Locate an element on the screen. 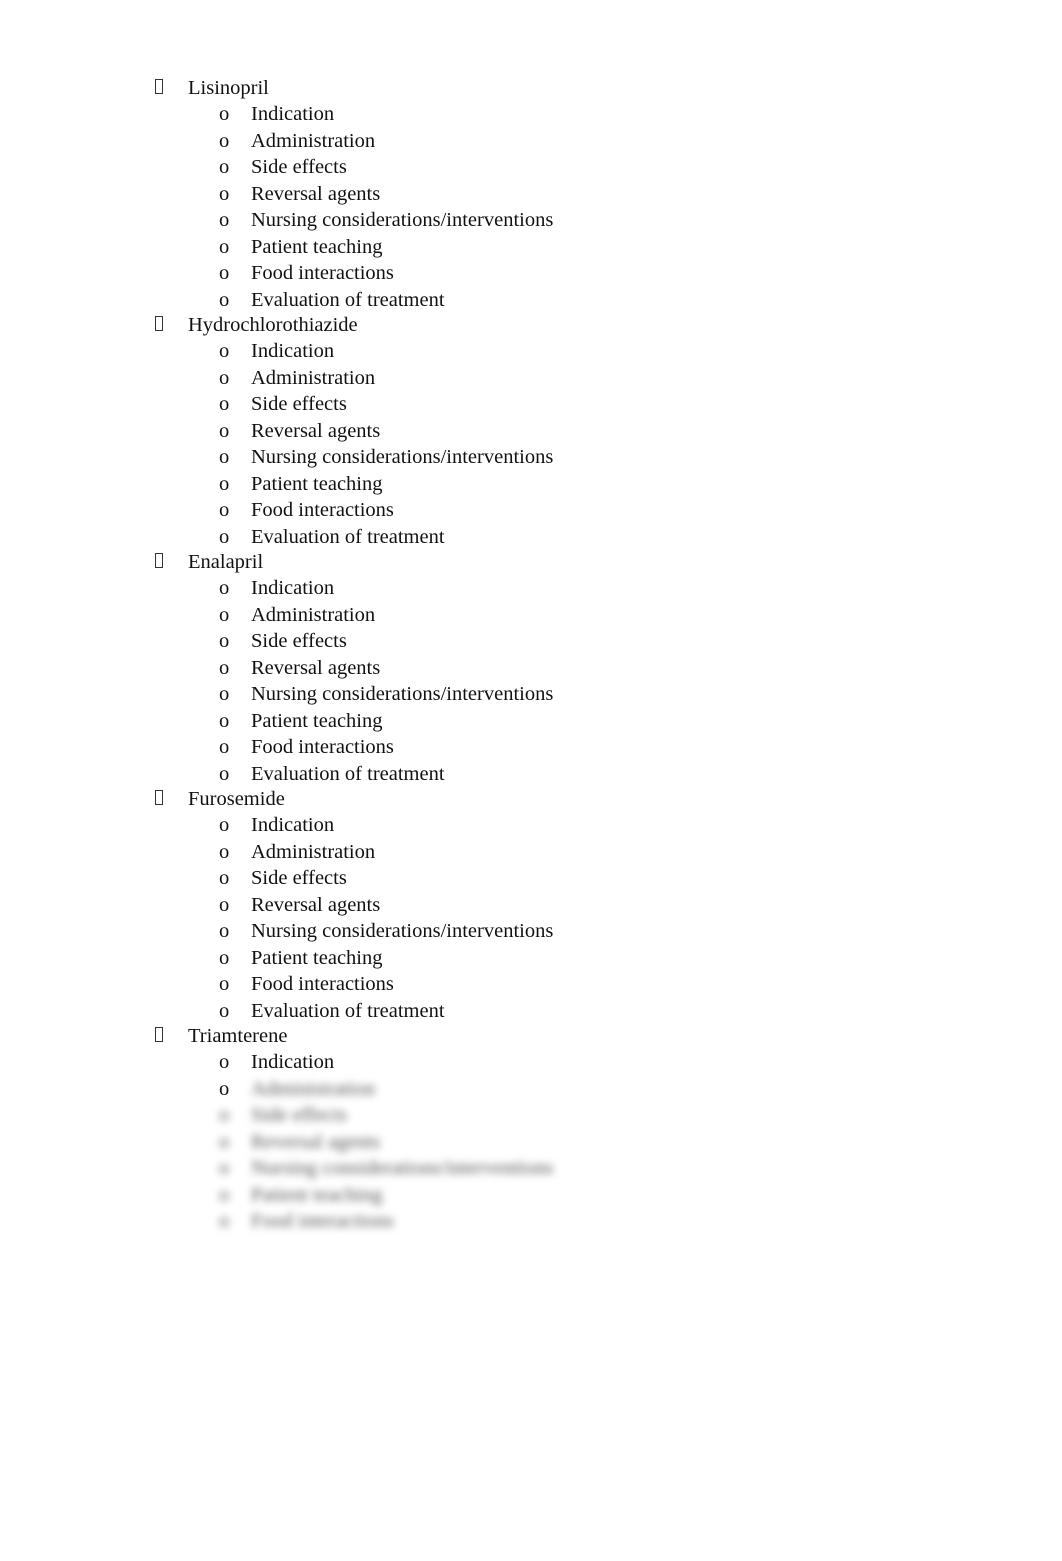  drug-name: Triamterene is located at coordinates (238, 1036).